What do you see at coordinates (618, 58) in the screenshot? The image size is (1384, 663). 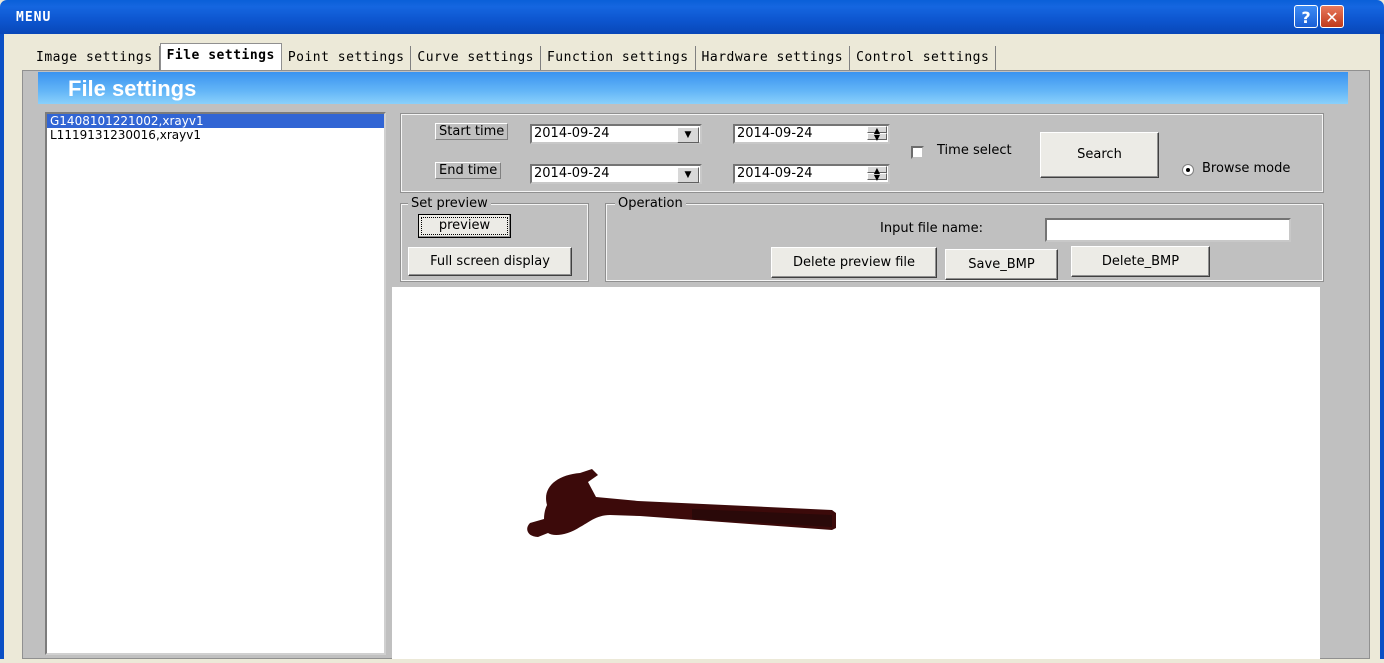 I see `tab-function-settings: Function settings` at bounding box center [618, 58].